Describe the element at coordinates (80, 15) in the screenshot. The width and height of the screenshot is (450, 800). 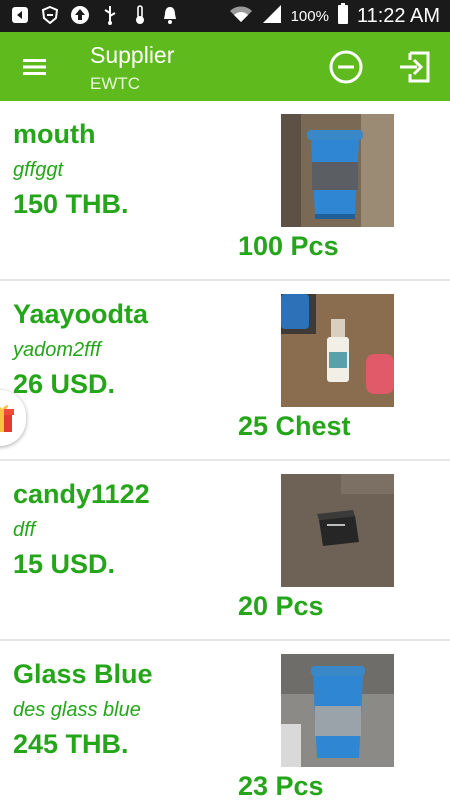
I see `upload-icon` at that location.